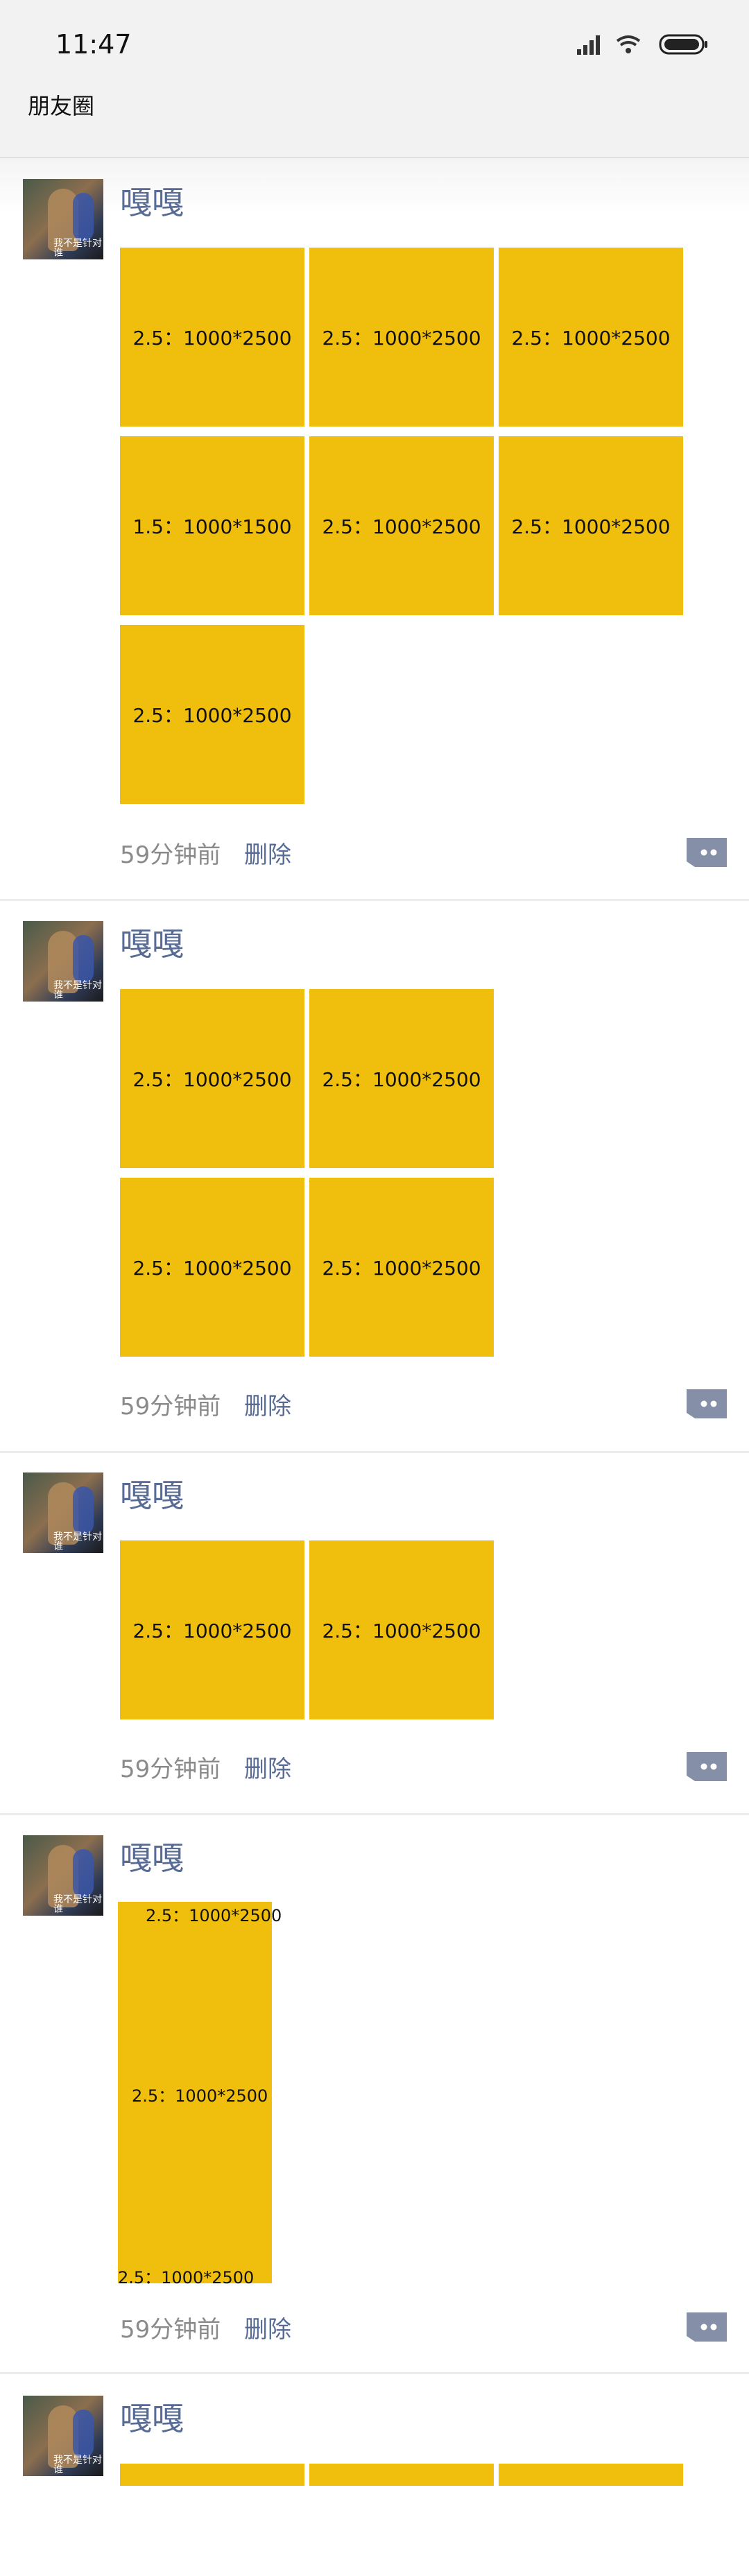 Image resolution: width=749 pixels, height=2576 pixels. Describe the element at coordinates (588, 45) in the screenshot. I see `signal-icon` at that location.